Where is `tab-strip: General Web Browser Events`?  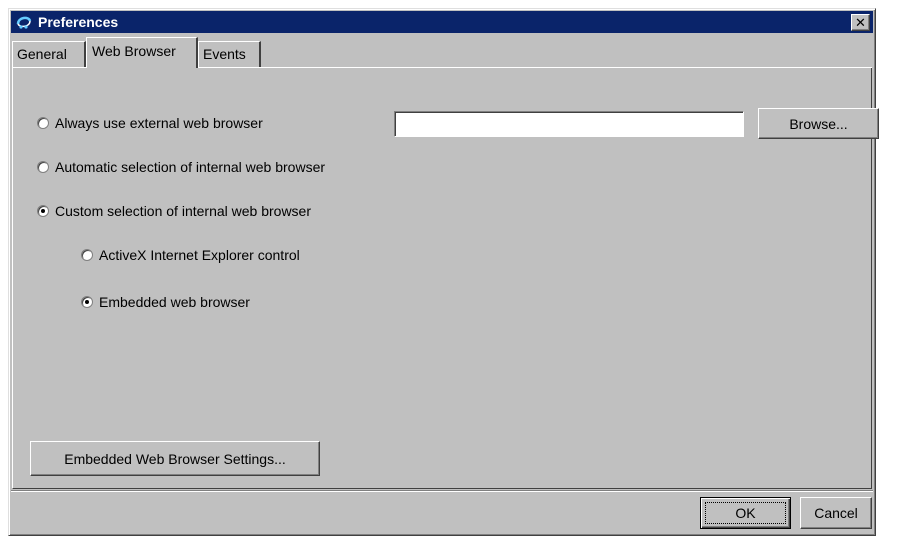
tab-strip: General Web Browser Events is located at coordinates (442, 52).